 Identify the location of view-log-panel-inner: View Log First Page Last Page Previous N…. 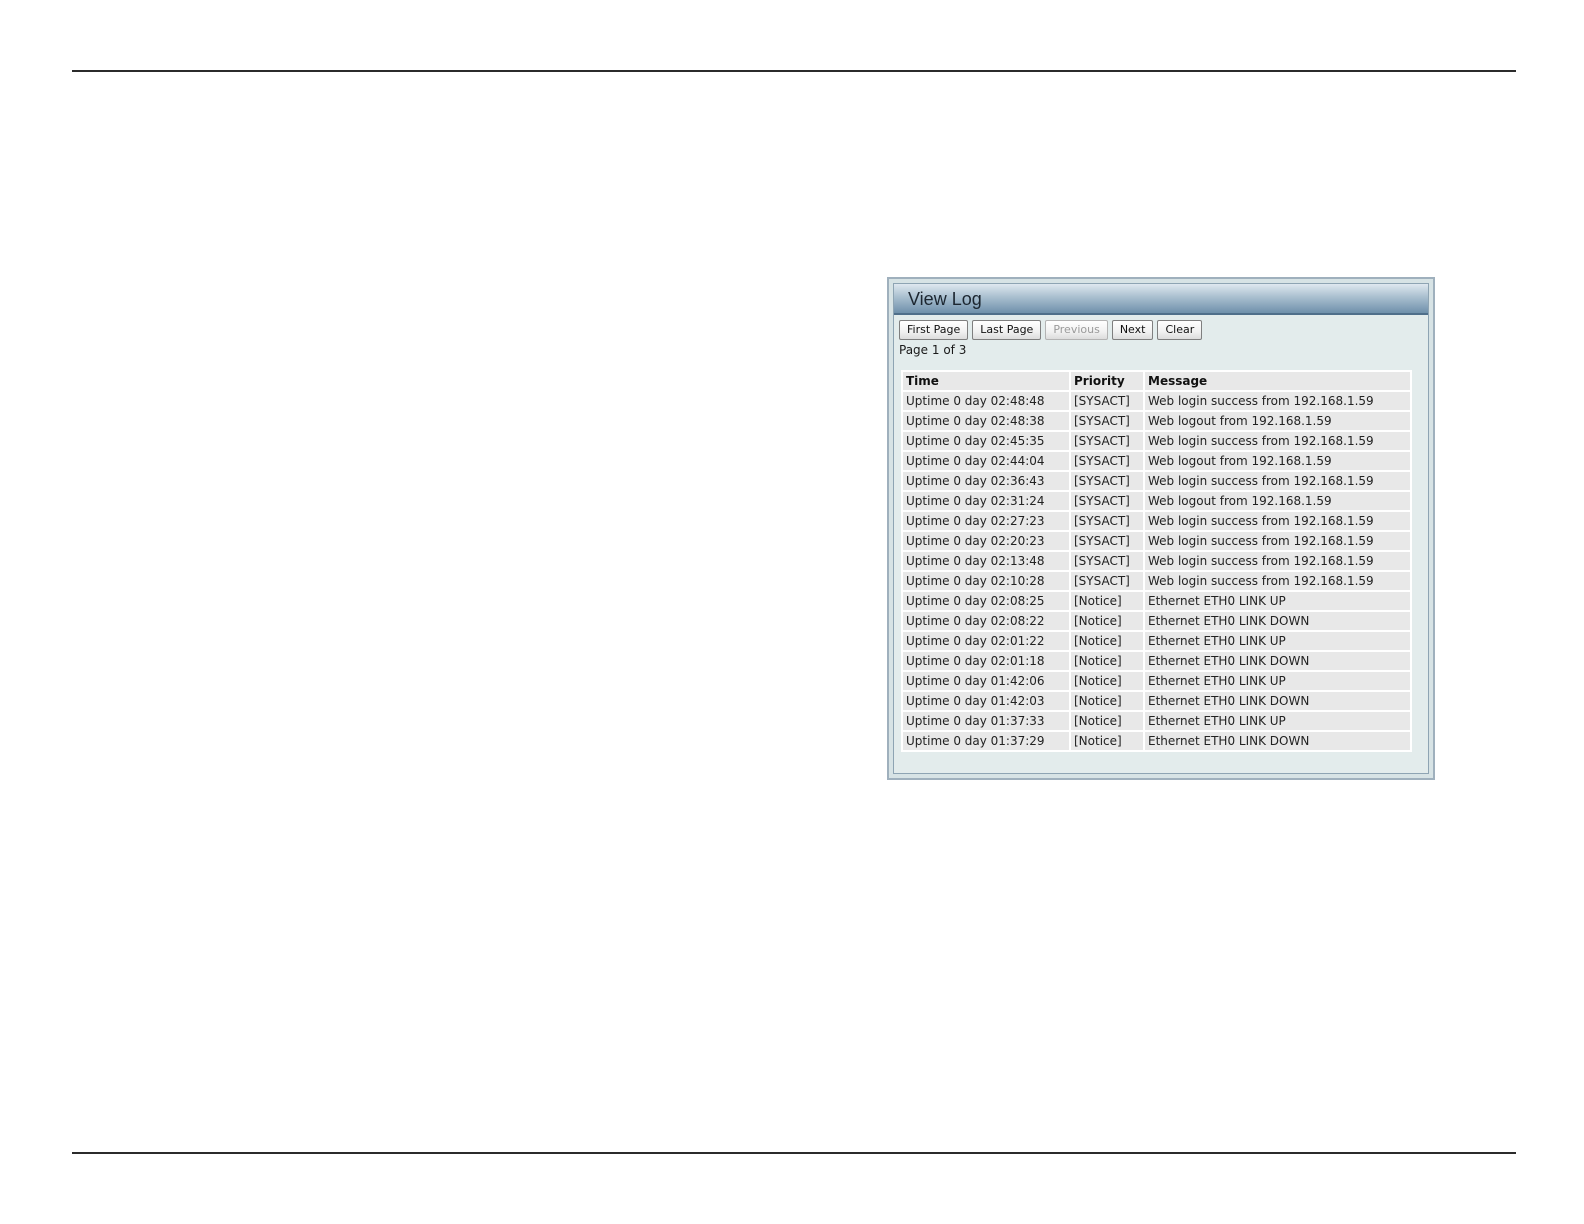
(1161, 528).